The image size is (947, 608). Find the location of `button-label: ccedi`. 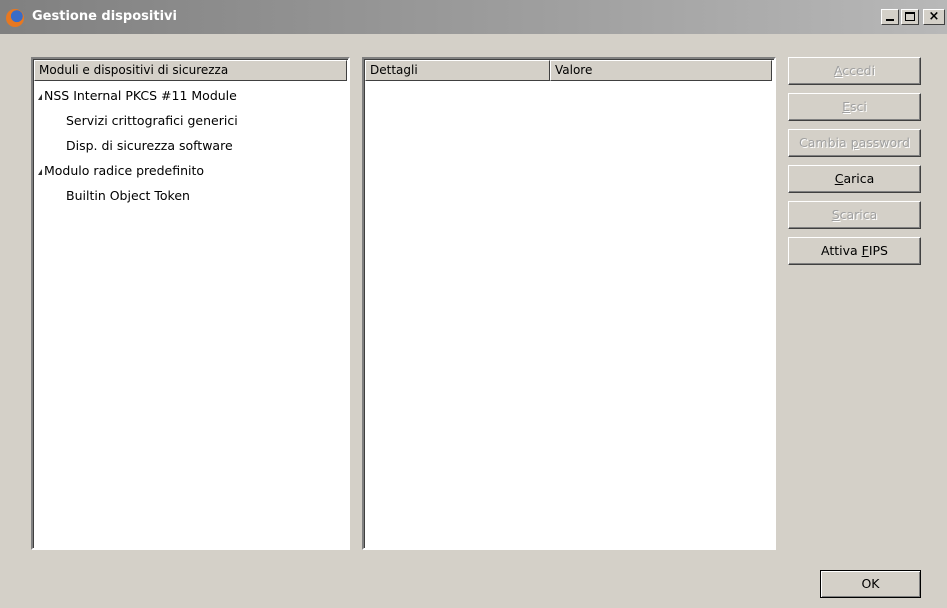

button-label: ccedi is located at coordinates (859, 70).